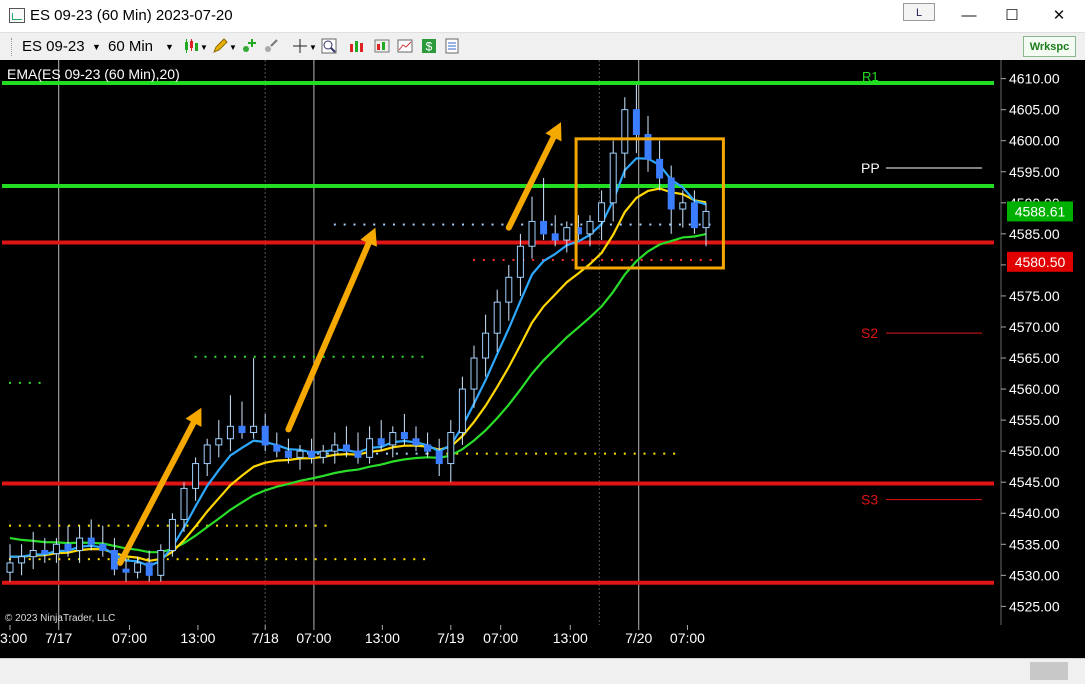 The image size is (1085, 684). Describe the element at coordinates (1034, 79) in the screenshot. I see `price-tick-label: 4610.00` at that location.